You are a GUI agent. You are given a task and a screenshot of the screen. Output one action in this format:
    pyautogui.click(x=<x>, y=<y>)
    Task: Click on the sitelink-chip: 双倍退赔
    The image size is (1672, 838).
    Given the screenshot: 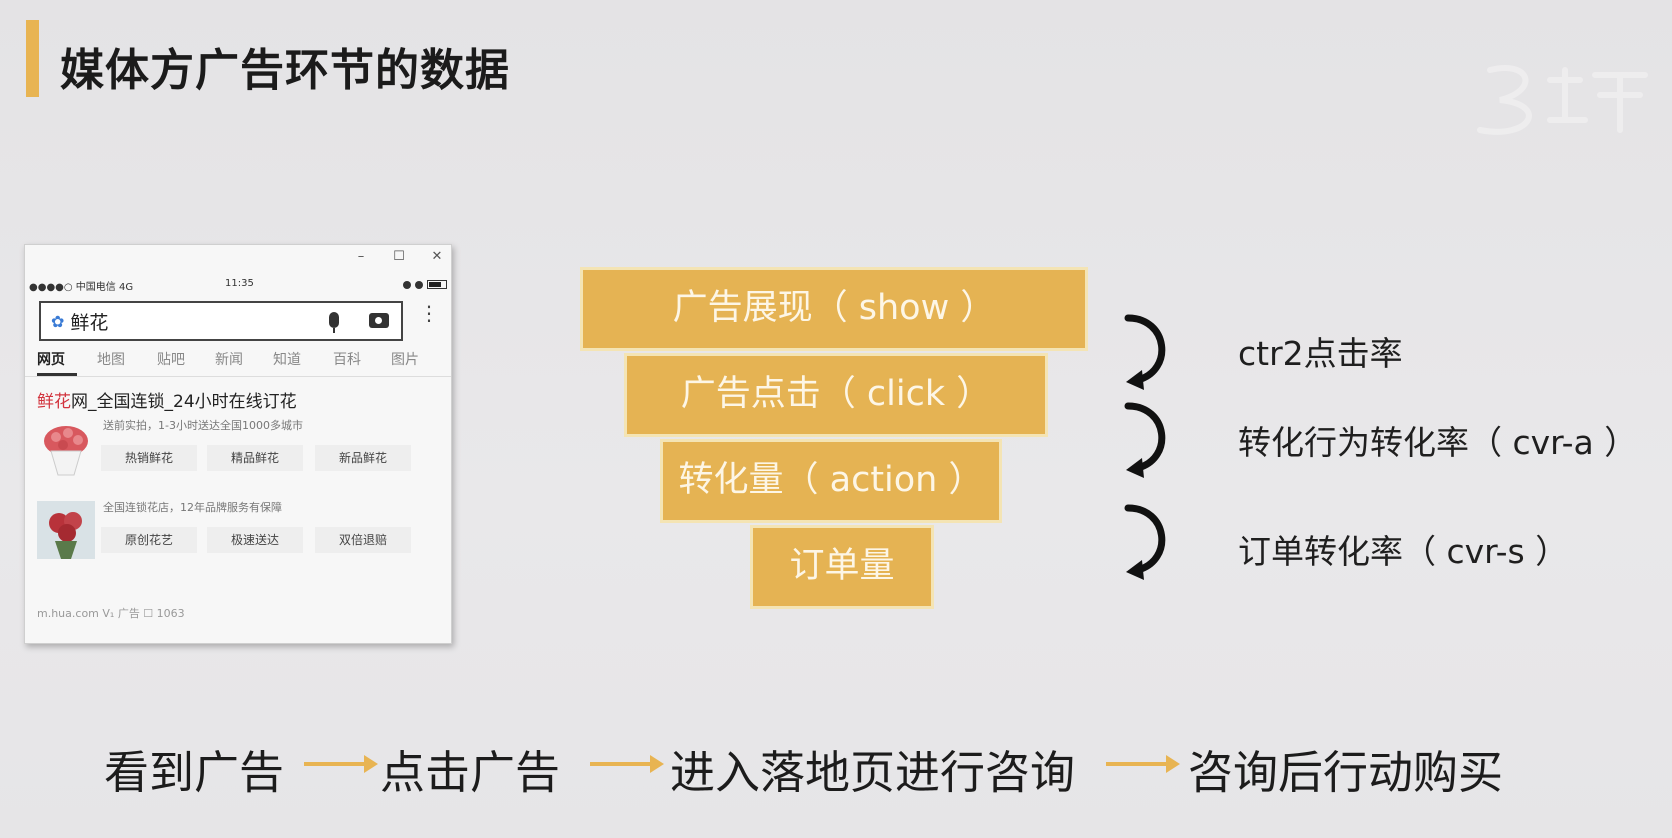 What is the action you would take?
    pyautogui.click(x=363, y=540)
    